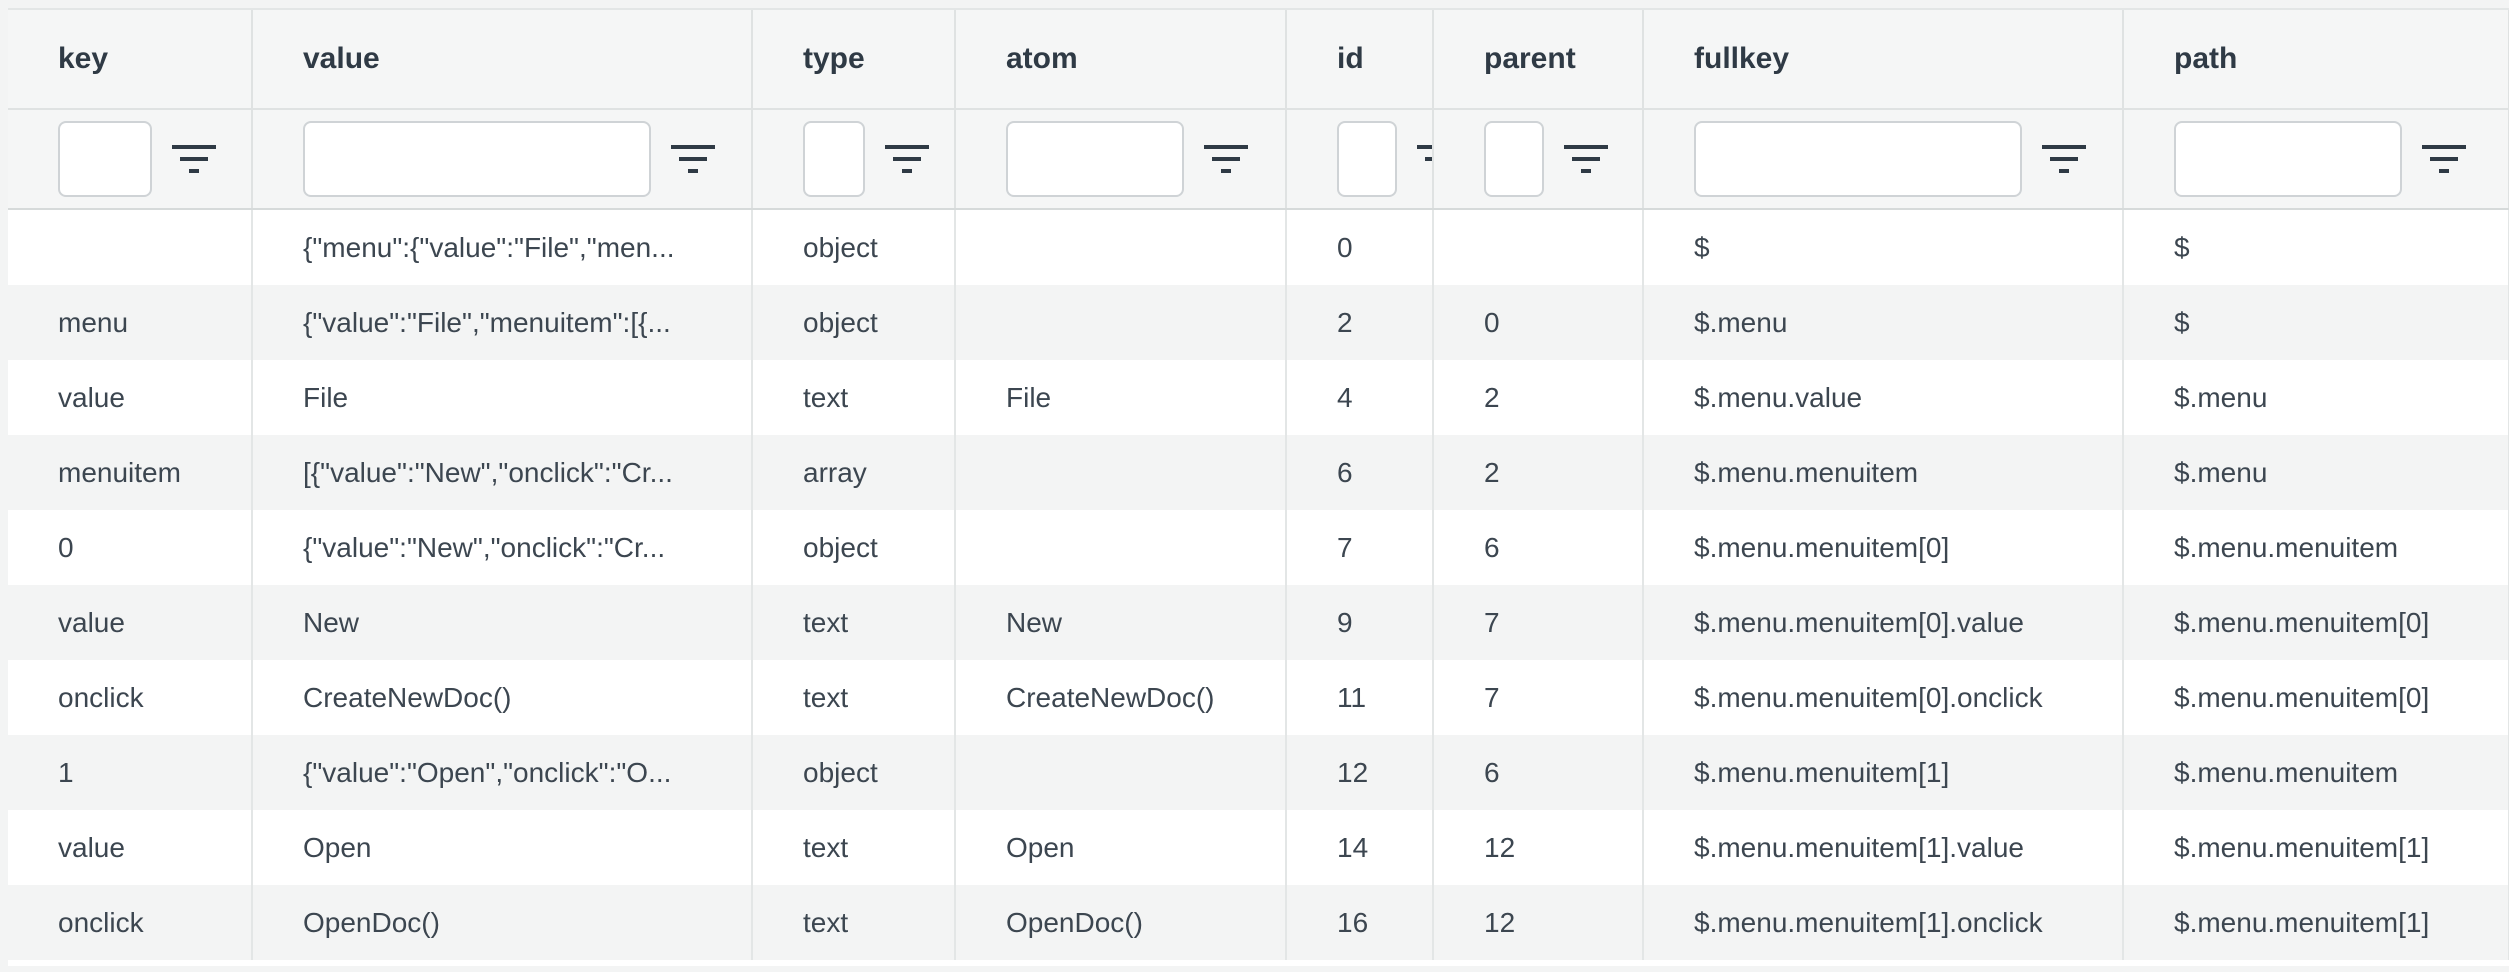  I want to click on filter-cell-path, so click(2316, 159).